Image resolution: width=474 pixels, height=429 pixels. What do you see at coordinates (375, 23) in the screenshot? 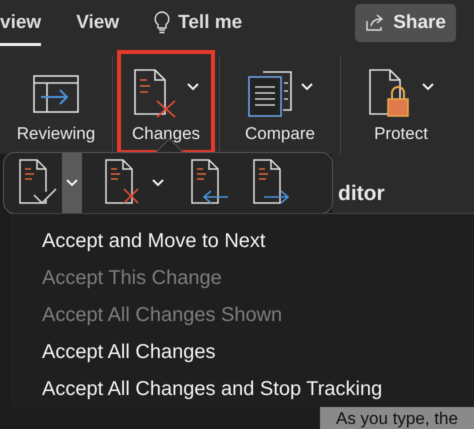
I see `share-icon` at bounding box center [375, 23].